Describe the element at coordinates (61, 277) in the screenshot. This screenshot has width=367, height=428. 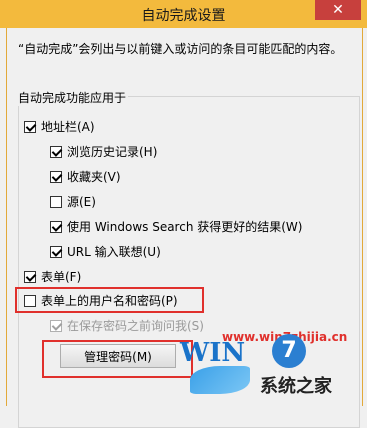
I see `checkbox-label: 表单(F)` at that location.